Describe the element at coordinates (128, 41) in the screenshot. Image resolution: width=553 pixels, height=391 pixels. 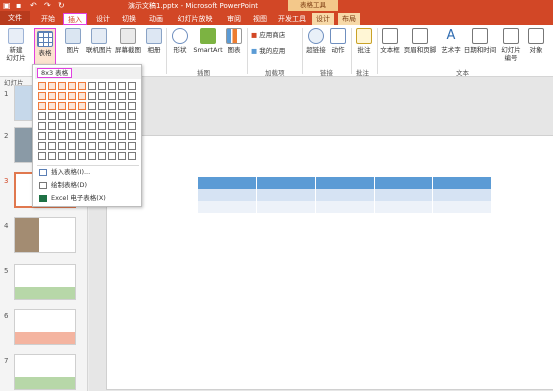
I see `screenshot-button: 屏幕截图` at that location.